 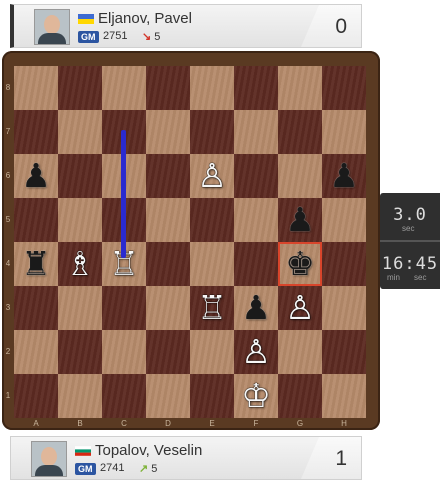 What do you see at coordinates (80, 396) in the screenshot?
I see `square-b1` at bounding box center [80, 396].